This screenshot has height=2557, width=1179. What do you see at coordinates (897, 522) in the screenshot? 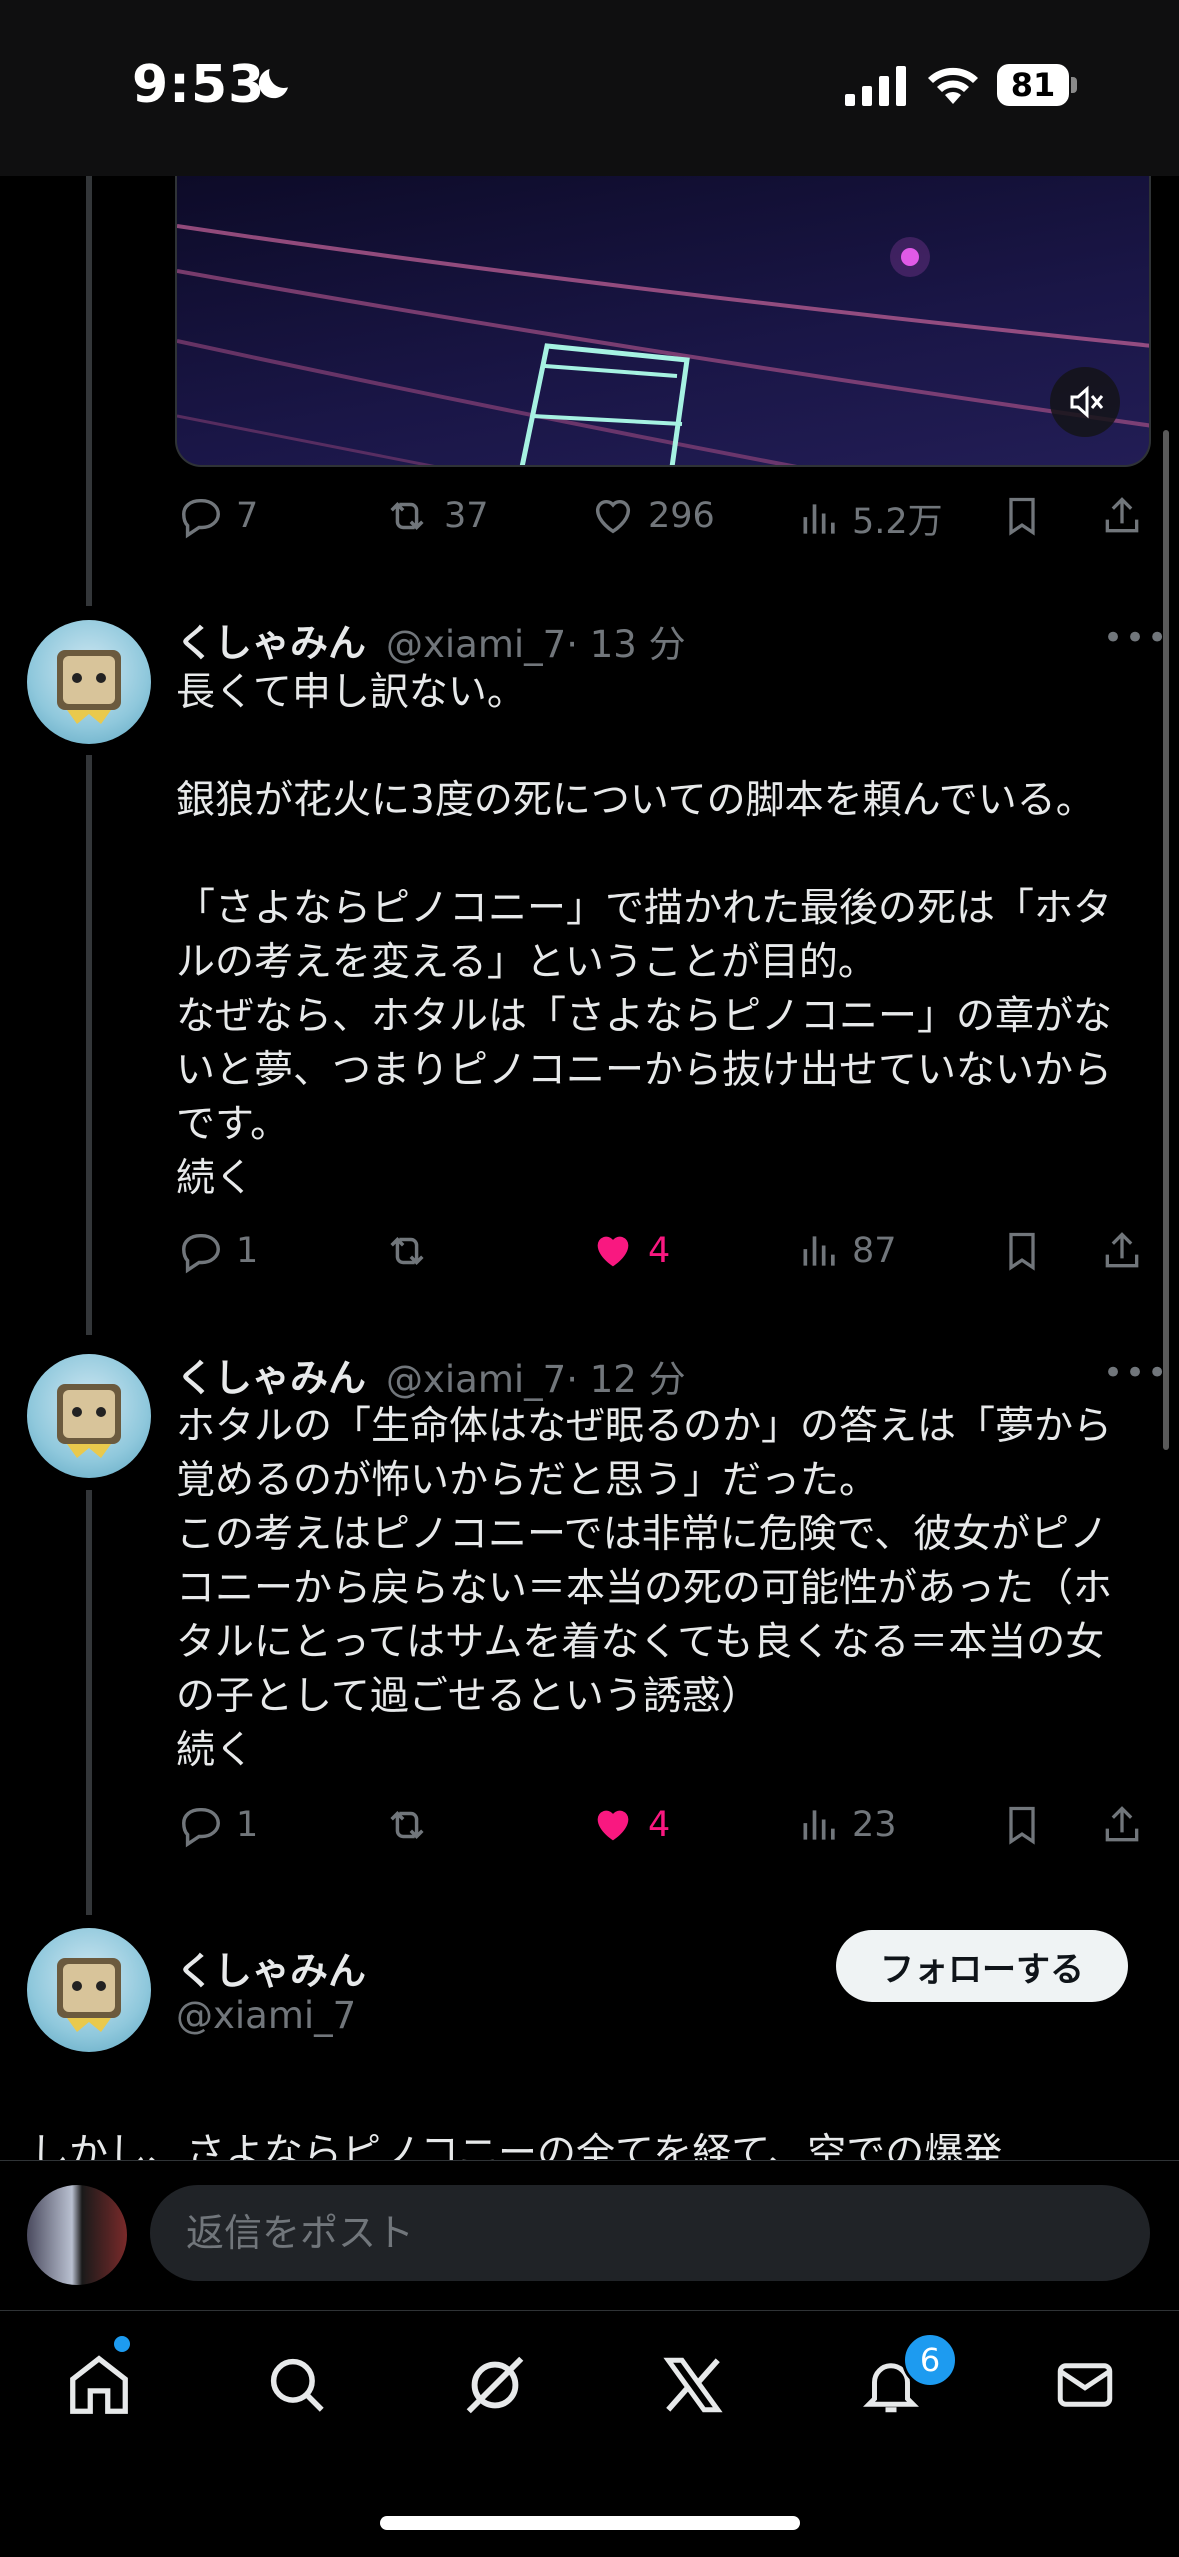
I see `views-count: 5.2万` at bounding box center [897, 522].